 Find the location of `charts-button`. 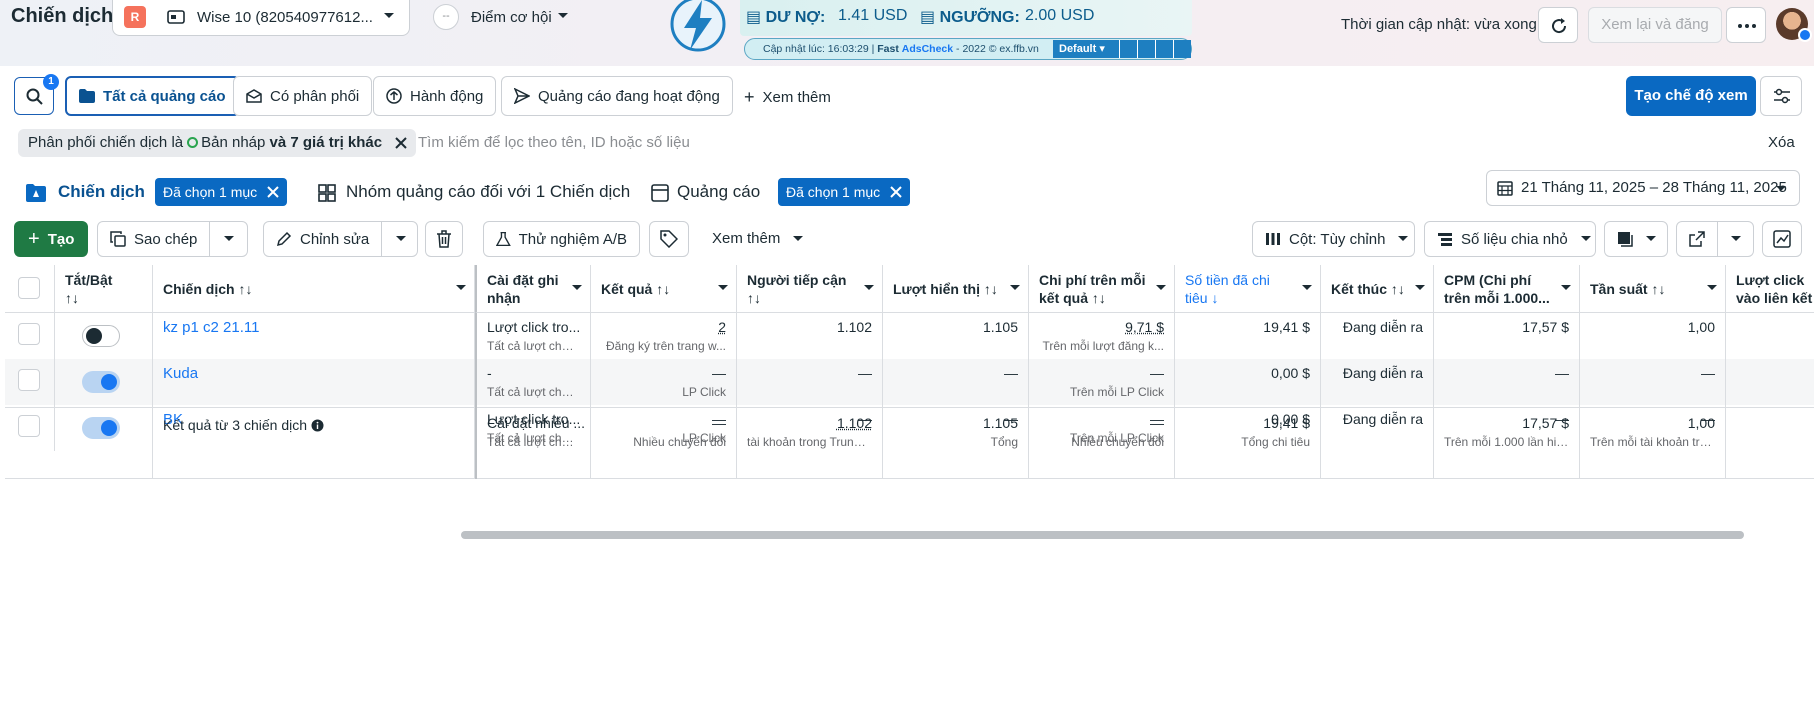

charts-button is located at coordinates (1782, 239).